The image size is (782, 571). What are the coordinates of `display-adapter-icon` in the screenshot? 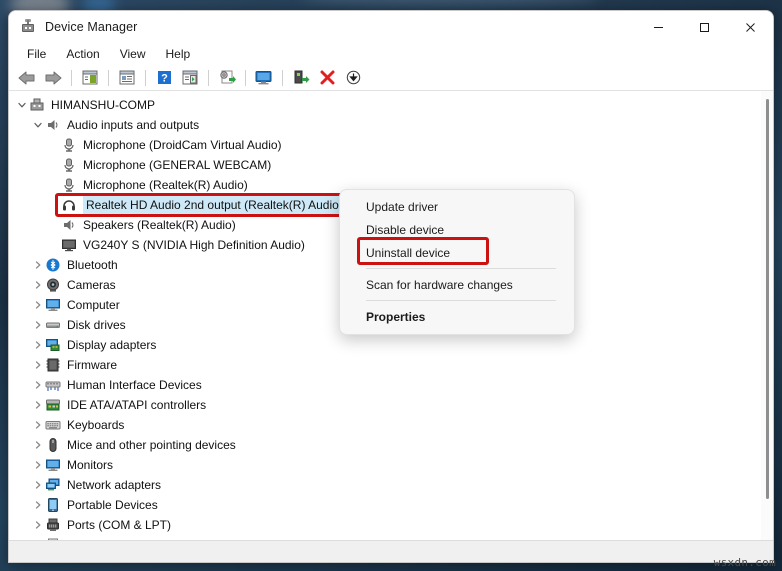 It's located at (53, 345).